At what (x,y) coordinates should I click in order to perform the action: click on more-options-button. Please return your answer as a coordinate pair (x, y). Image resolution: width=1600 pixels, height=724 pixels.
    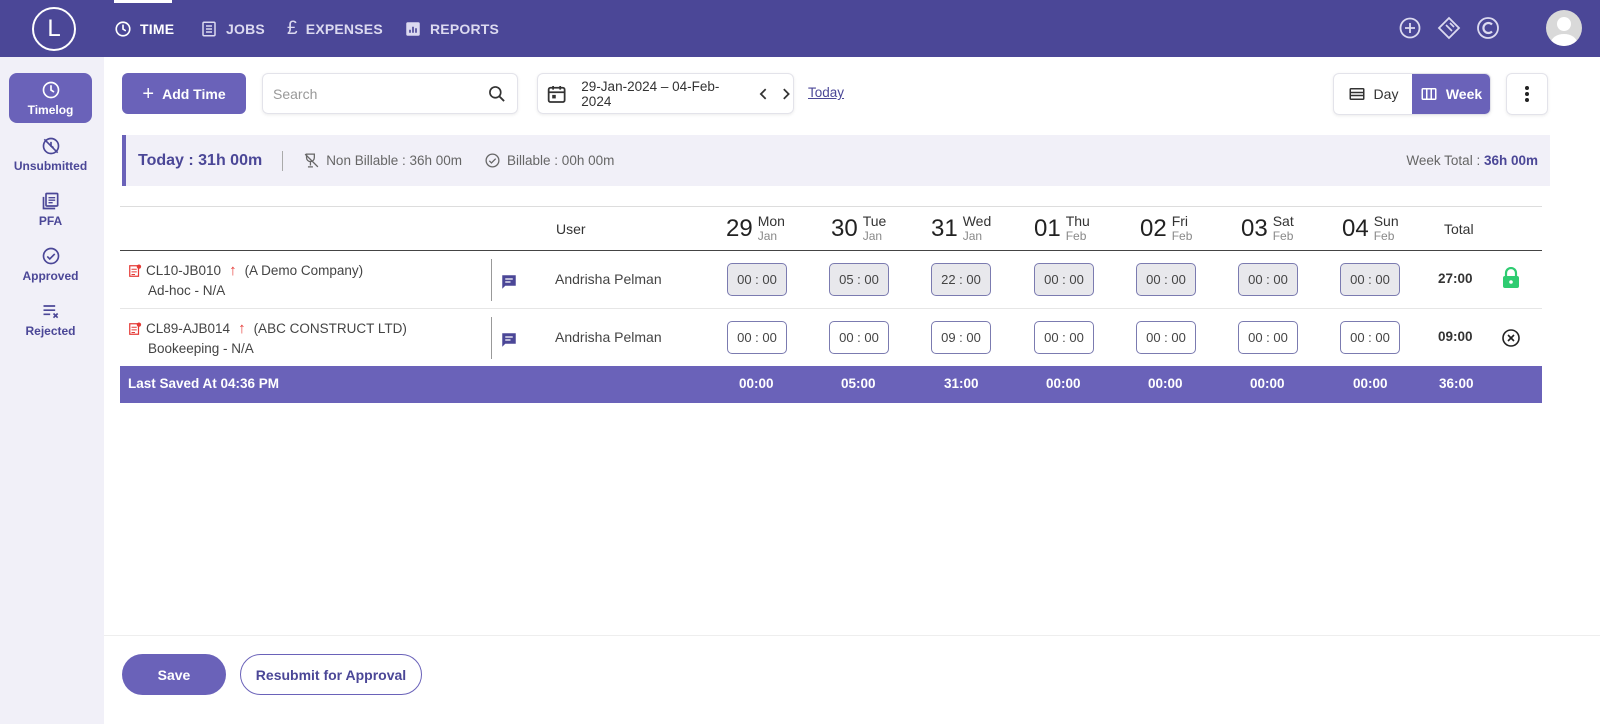
    Looking at the image, I should click on (1527, 94).